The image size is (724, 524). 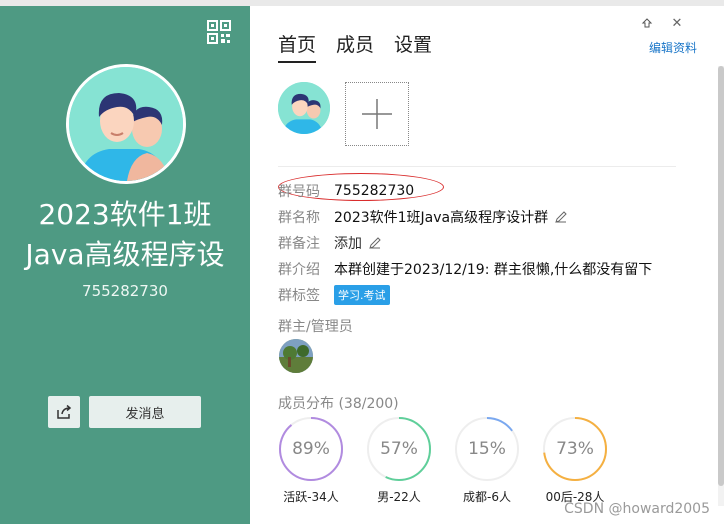 What do you see at coordinates (575, 460) in the screenshot?
I see `stat-age: 73% 00后-28人` at bounding box center [575, 460].